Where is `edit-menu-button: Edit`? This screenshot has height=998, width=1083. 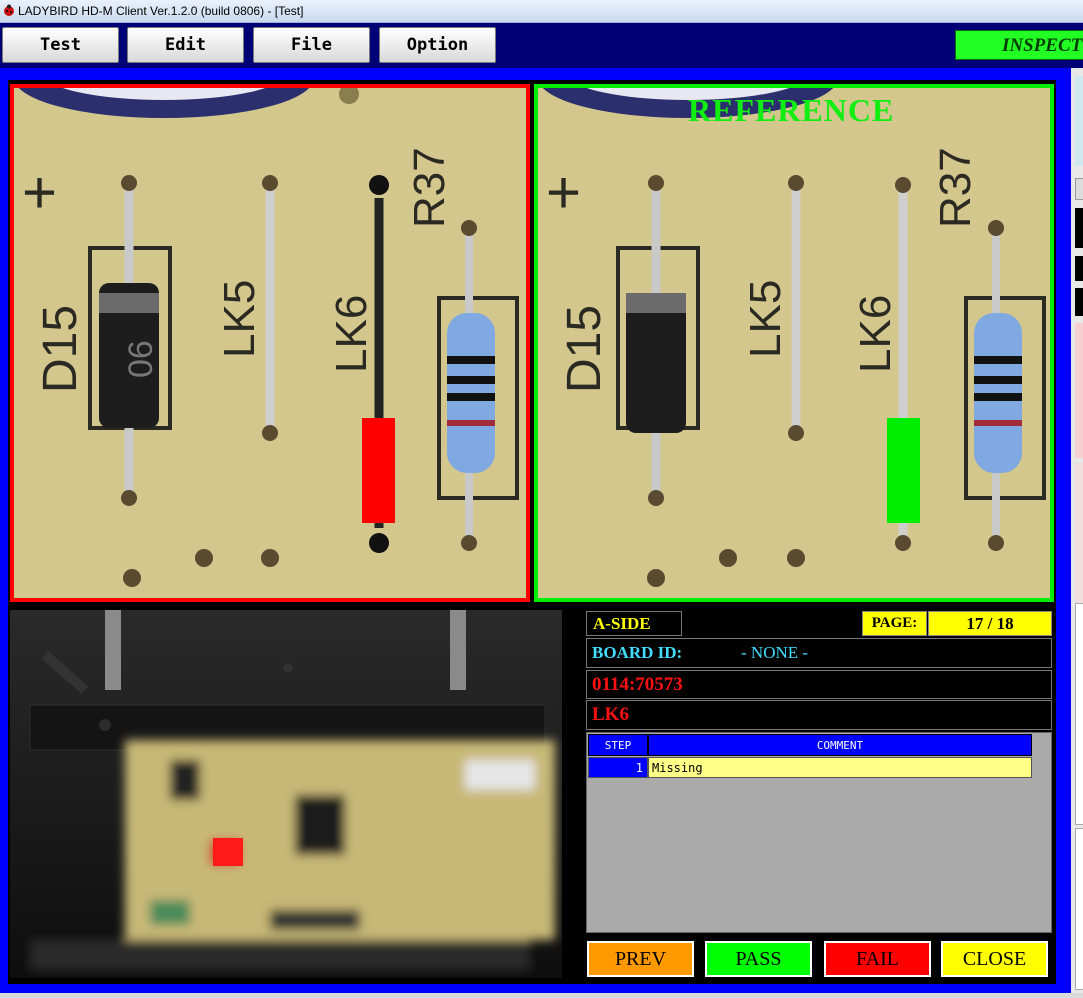 edit-menu-button: Edit is located at coordinates (185, 45).